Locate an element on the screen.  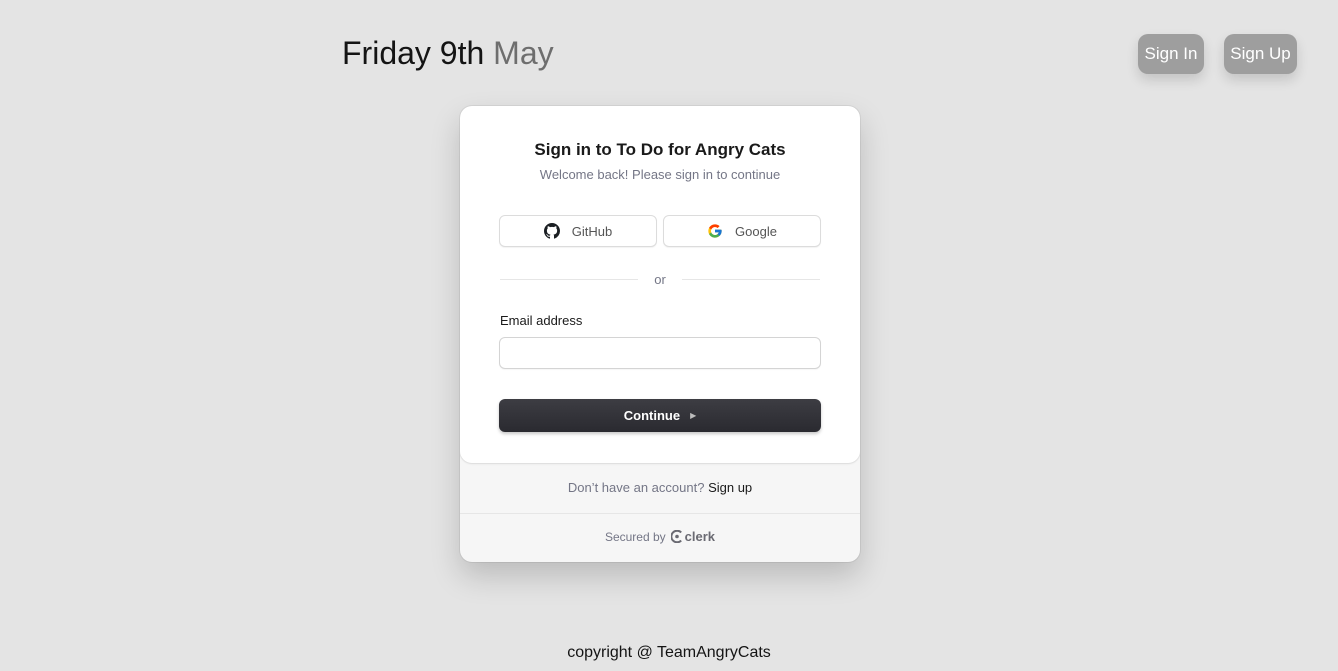
google-icon is located at coordinates (715, 231).